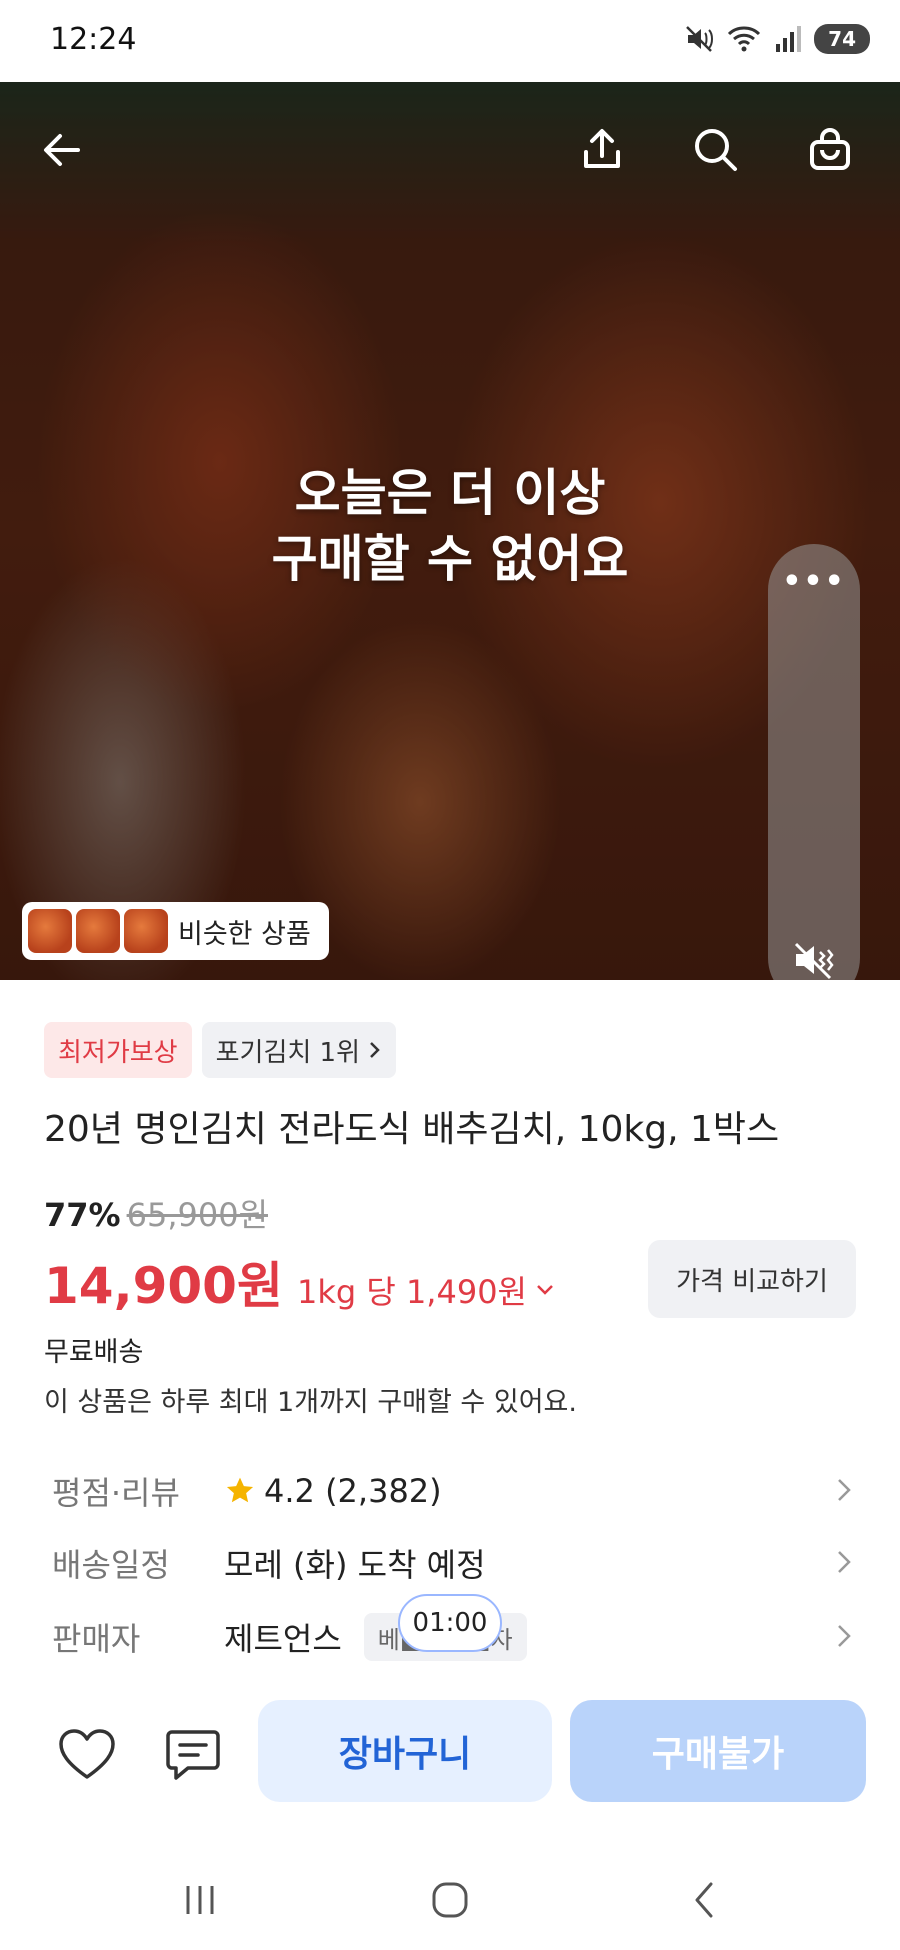  What do you see at coordinates (450, 493) in the screenshot?
I see `sold-out-line-1: 오늘은 더 이상` at bounding box center [450, 493].